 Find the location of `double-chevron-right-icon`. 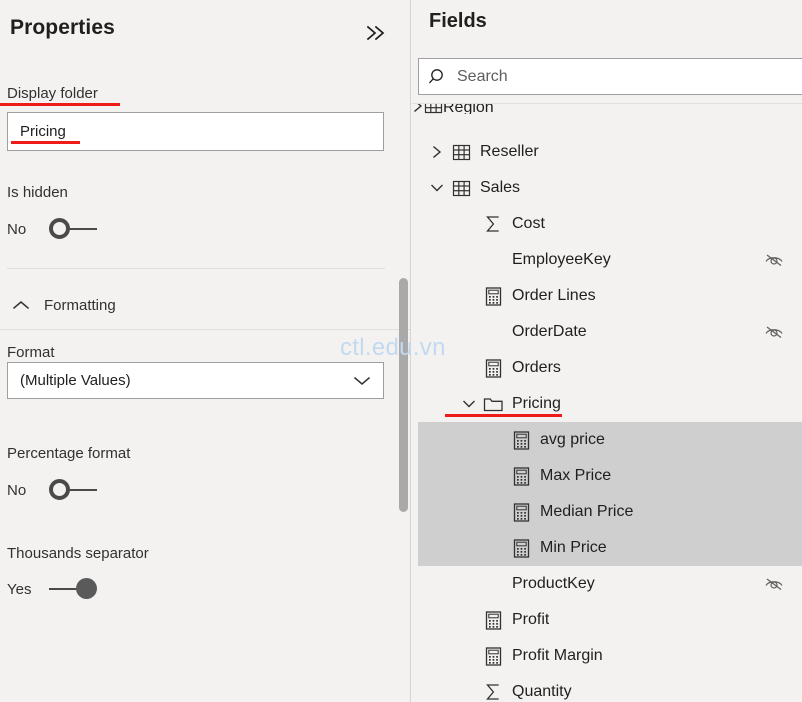

double-chevron-right-icon is located at coordinates (376, 33).